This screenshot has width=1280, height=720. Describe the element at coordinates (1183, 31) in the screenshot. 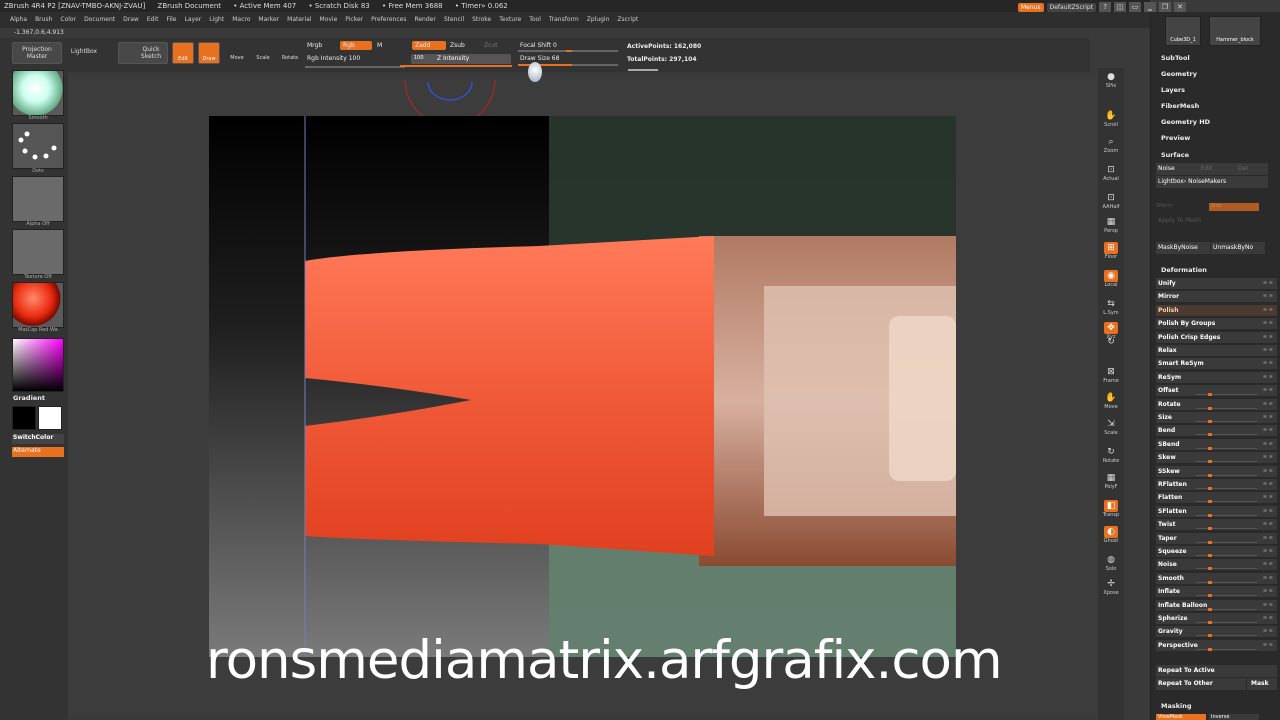

I see `tool-thumb-cube: Cube3D_1` at that location.